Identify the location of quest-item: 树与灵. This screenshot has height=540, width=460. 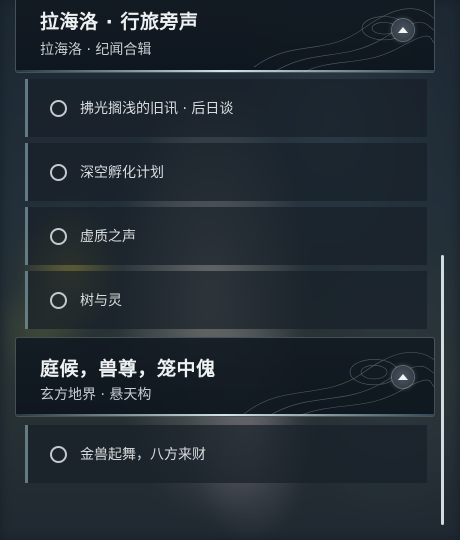
(226, 300).